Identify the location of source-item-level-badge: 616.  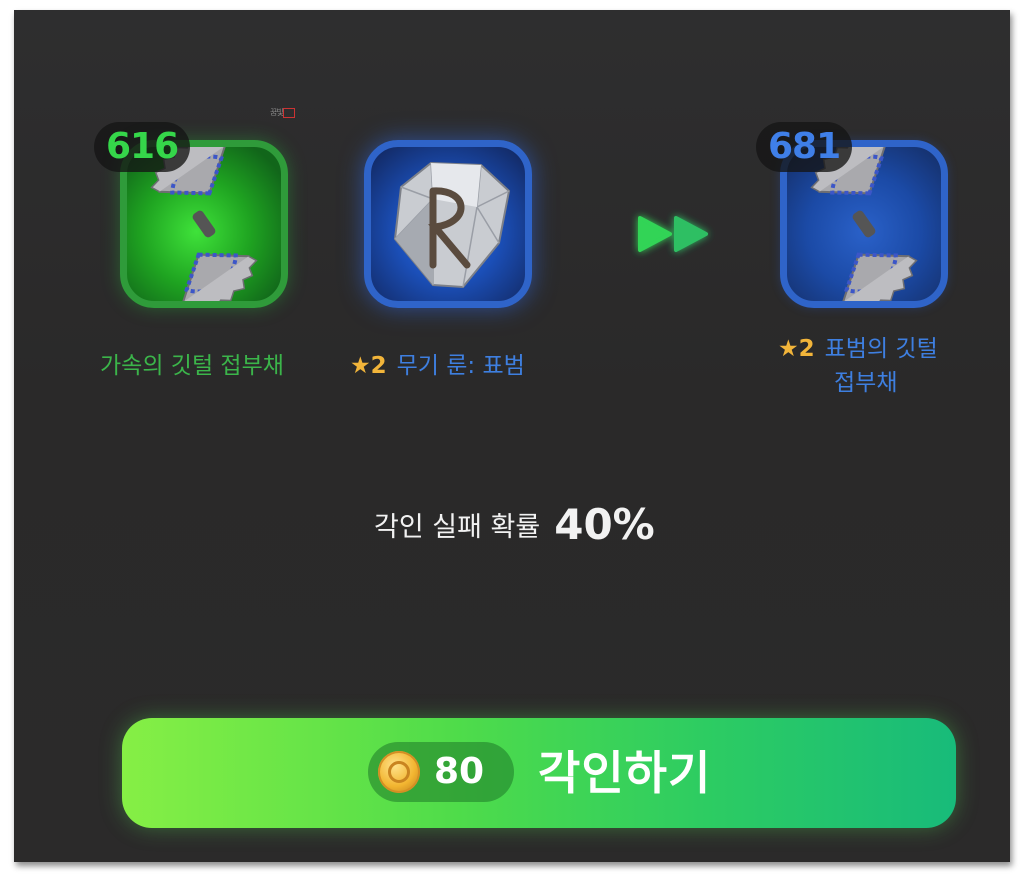
(142, 147).